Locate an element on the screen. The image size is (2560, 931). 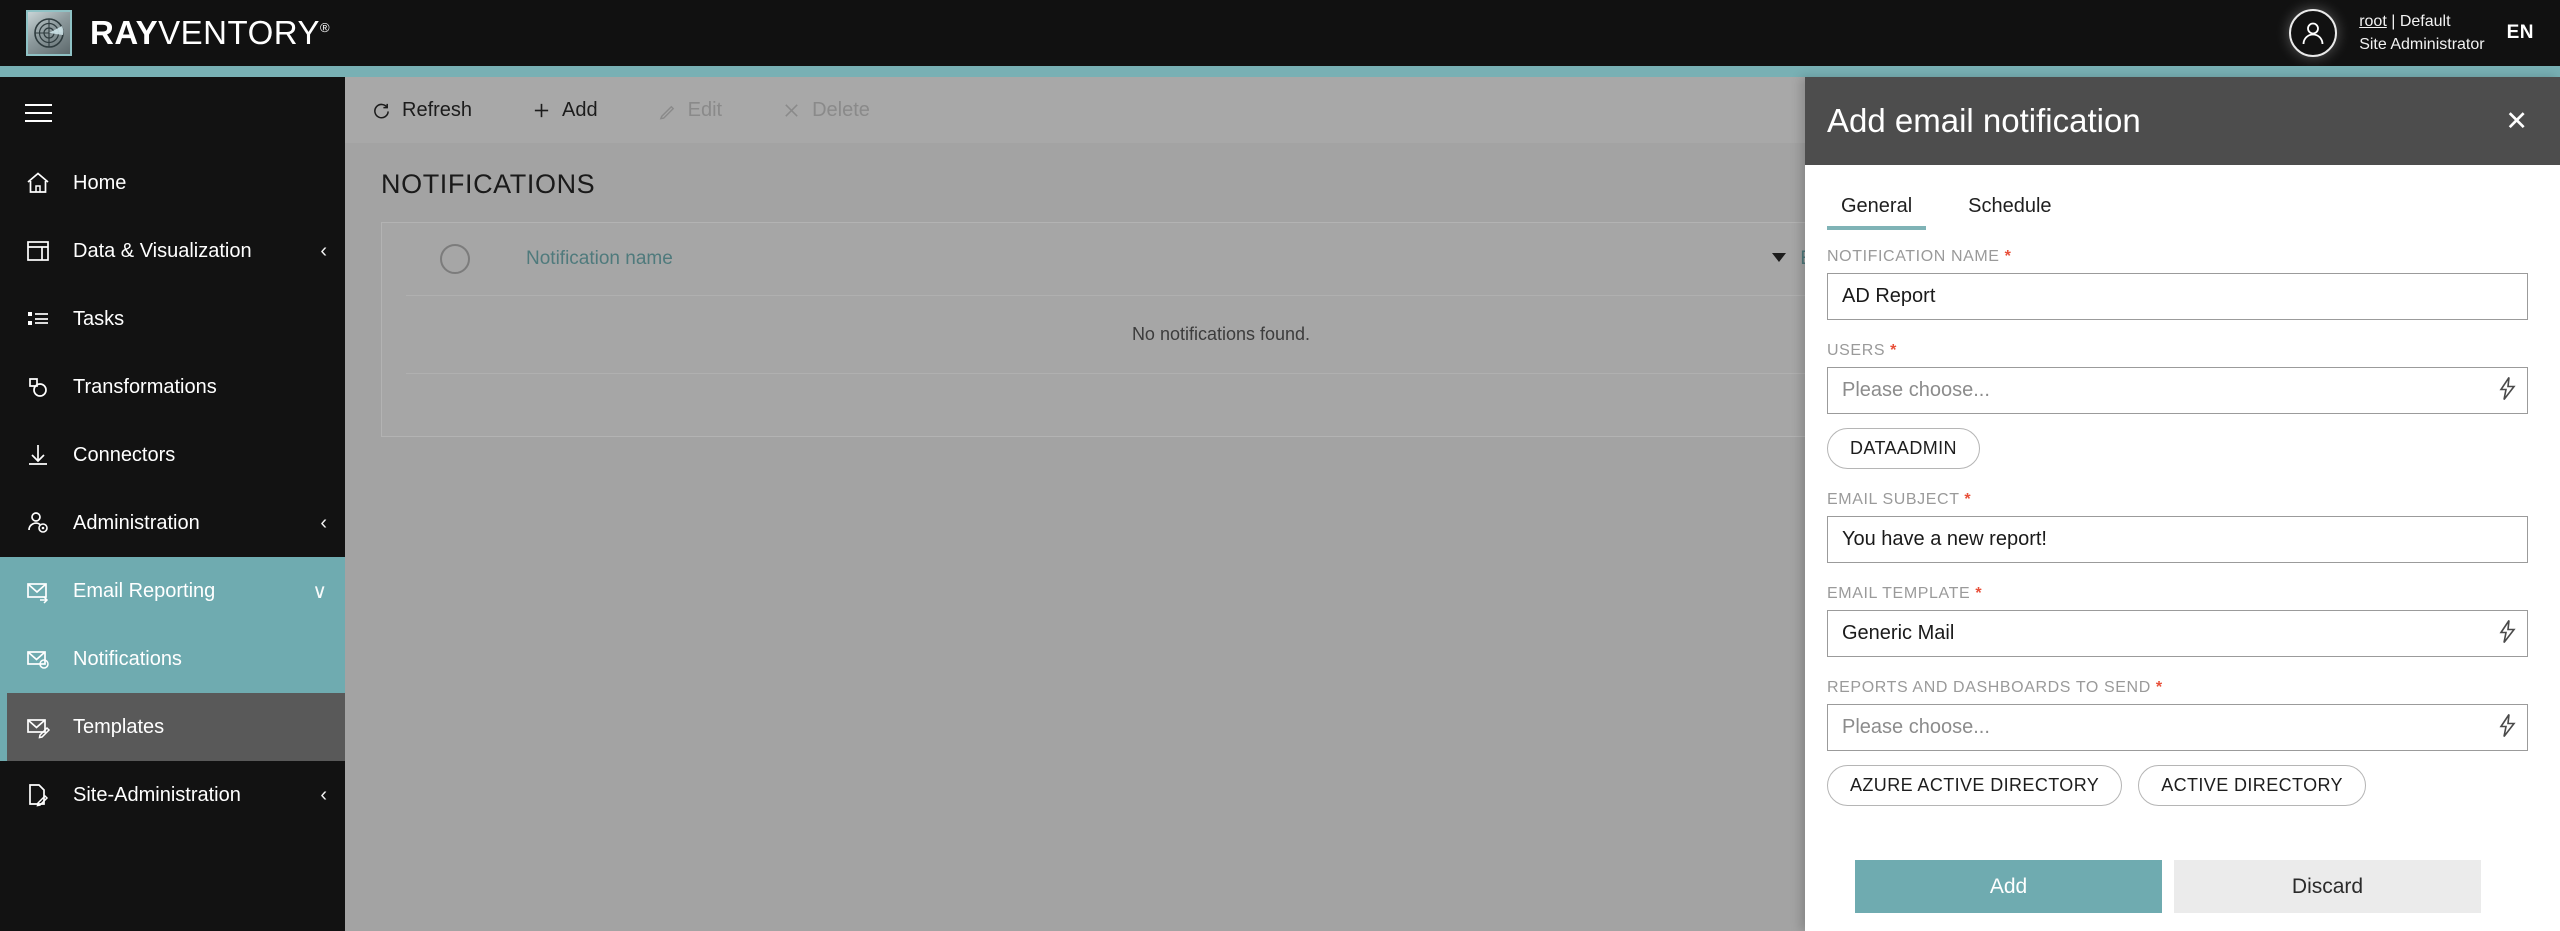
field-label: USERS * is located at coordinates (2177, 351).